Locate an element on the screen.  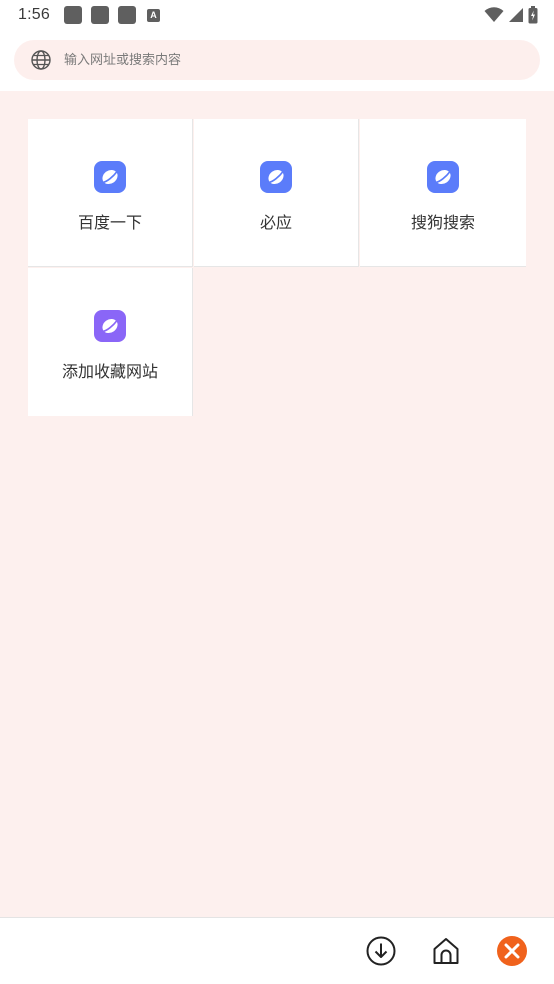
signal-icon is located at coordinates (516, 15).